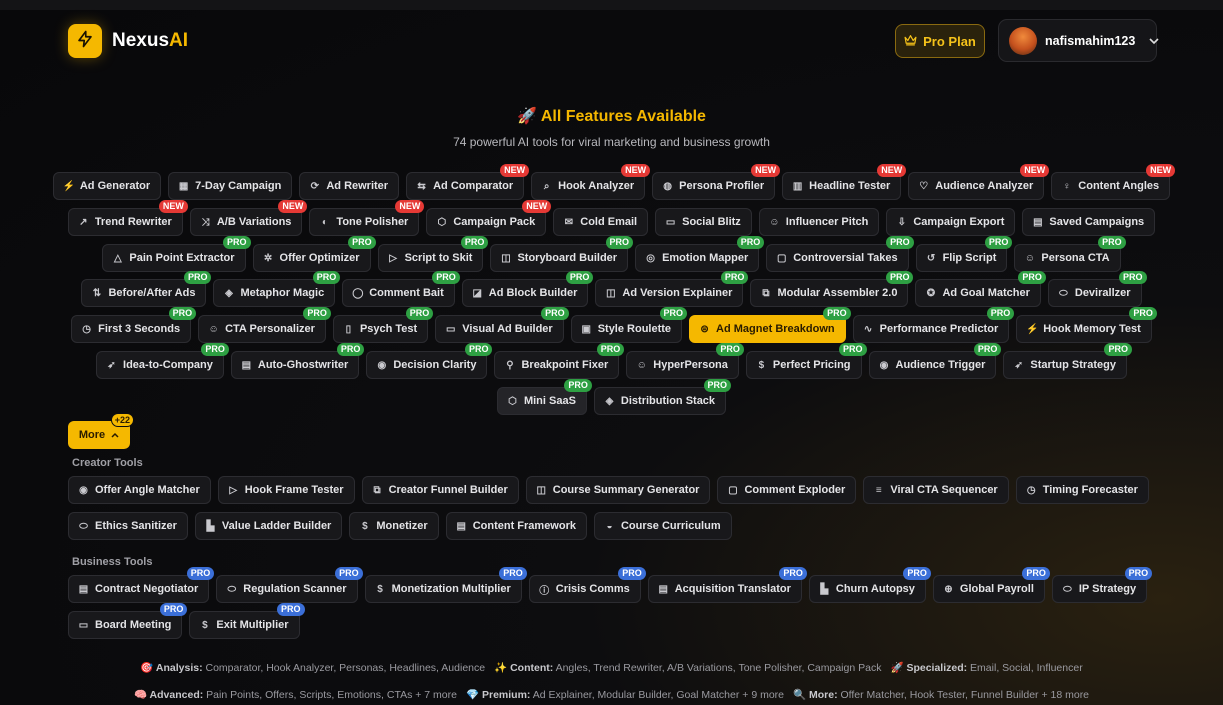 The image size is (1223, 705). I want to click on tool-button-course-curriculum: ◒ Course Curriculum, so click(662, 526).